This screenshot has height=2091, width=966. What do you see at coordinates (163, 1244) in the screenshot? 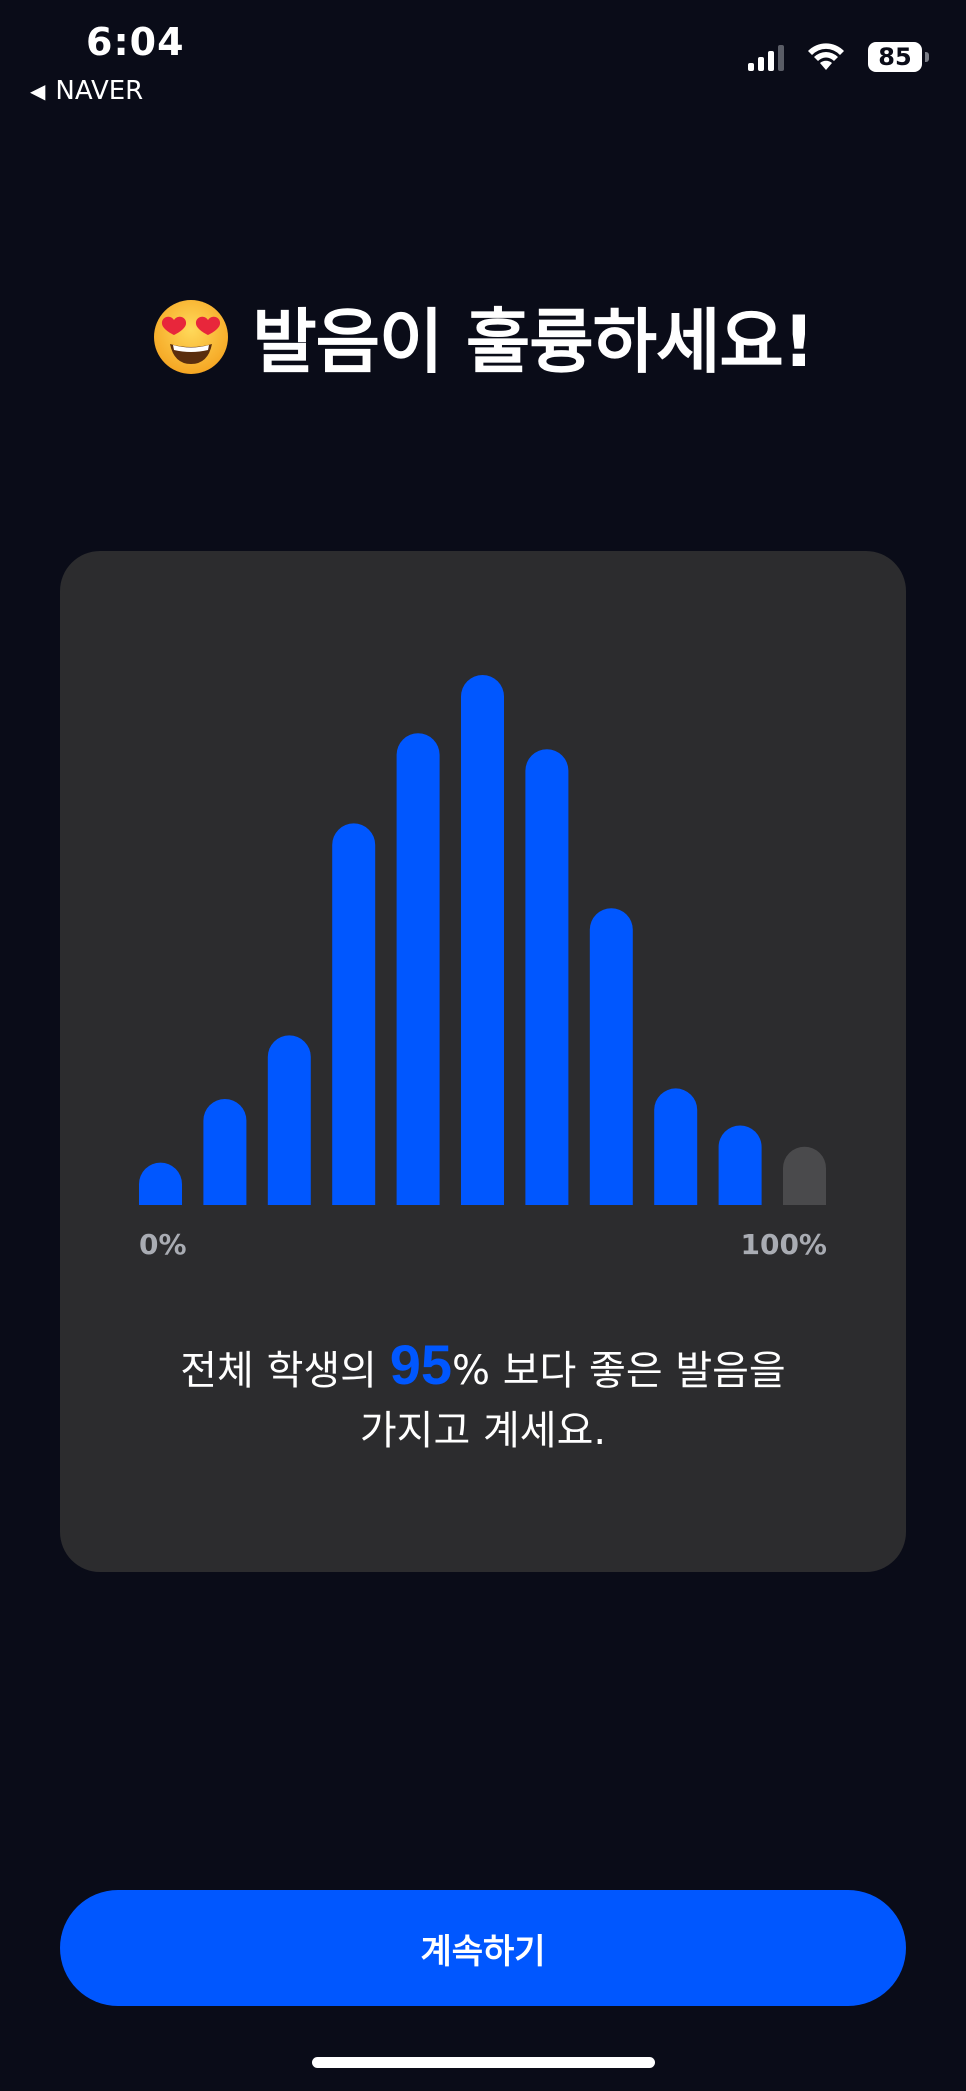
I see `axis-min-label: 0%` at bounding box center [163, 1244].